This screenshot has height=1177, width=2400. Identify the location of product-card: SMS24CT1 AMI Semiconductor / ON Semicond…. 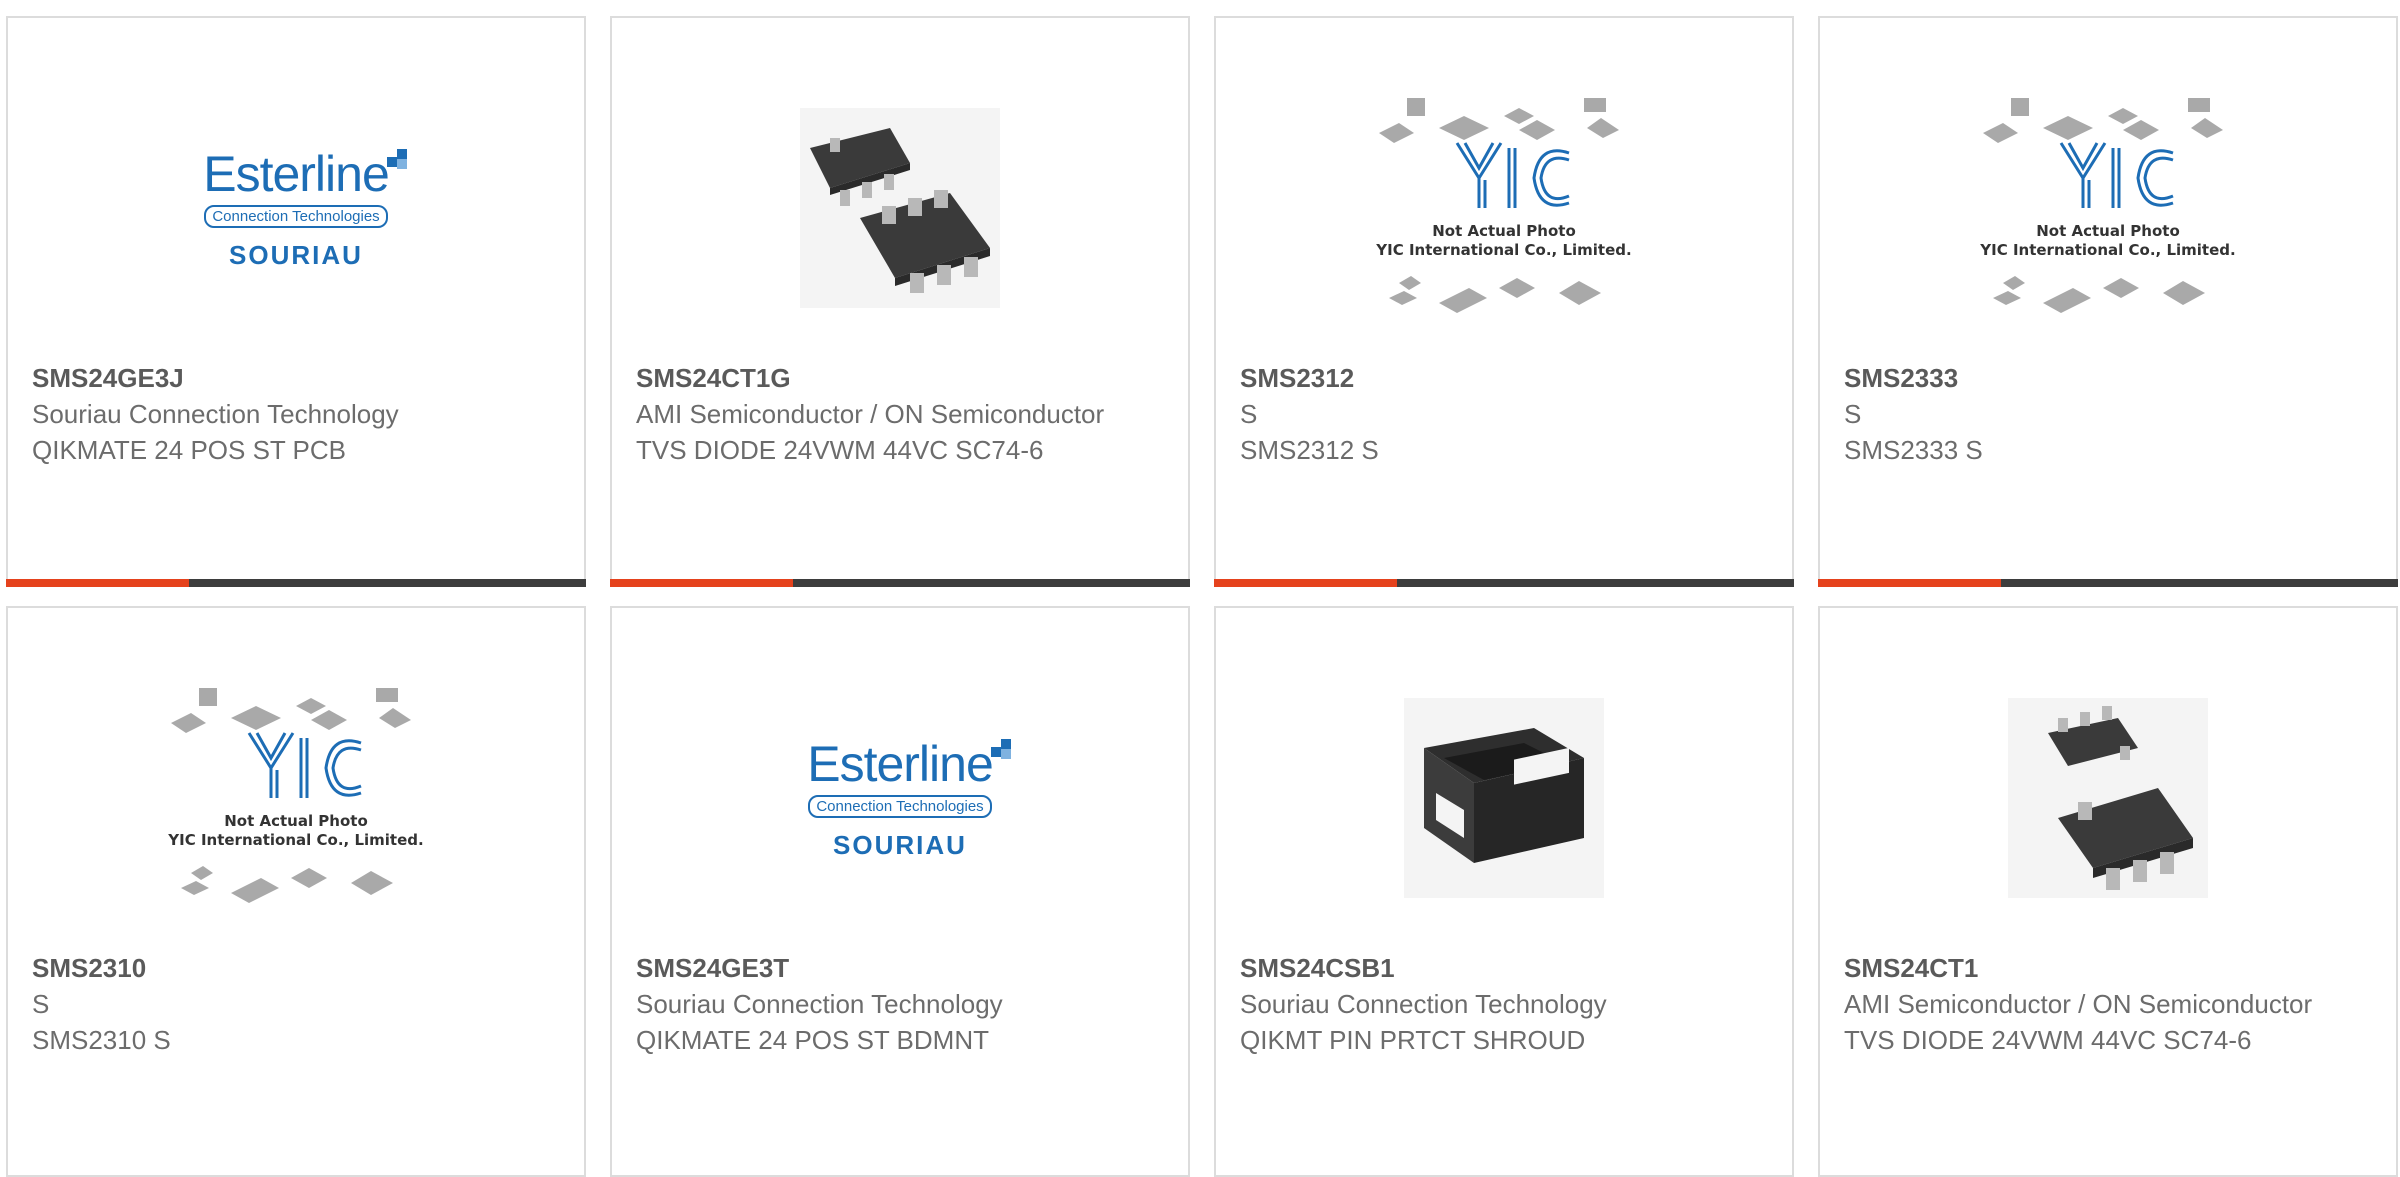
(2108, 891).